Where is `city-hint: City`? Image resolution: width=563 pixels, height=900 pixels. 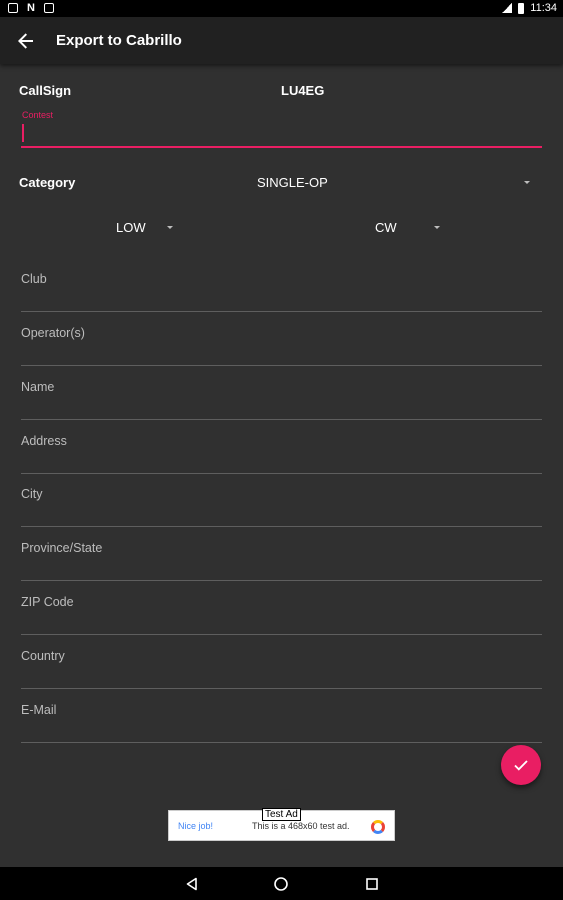 city-hint: City is located at coordinates (32, 494).